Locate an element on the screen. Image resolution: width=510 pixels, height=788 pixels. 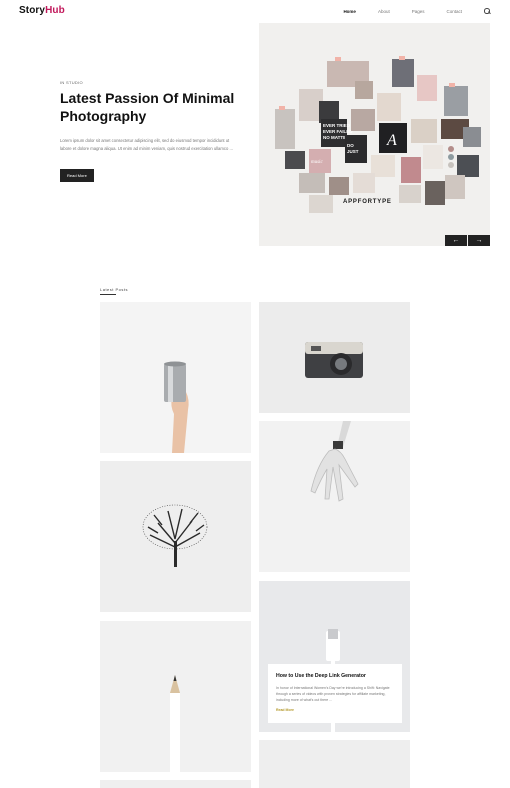
svg-text: EVER TRIED is located at coordinates (337, 125).